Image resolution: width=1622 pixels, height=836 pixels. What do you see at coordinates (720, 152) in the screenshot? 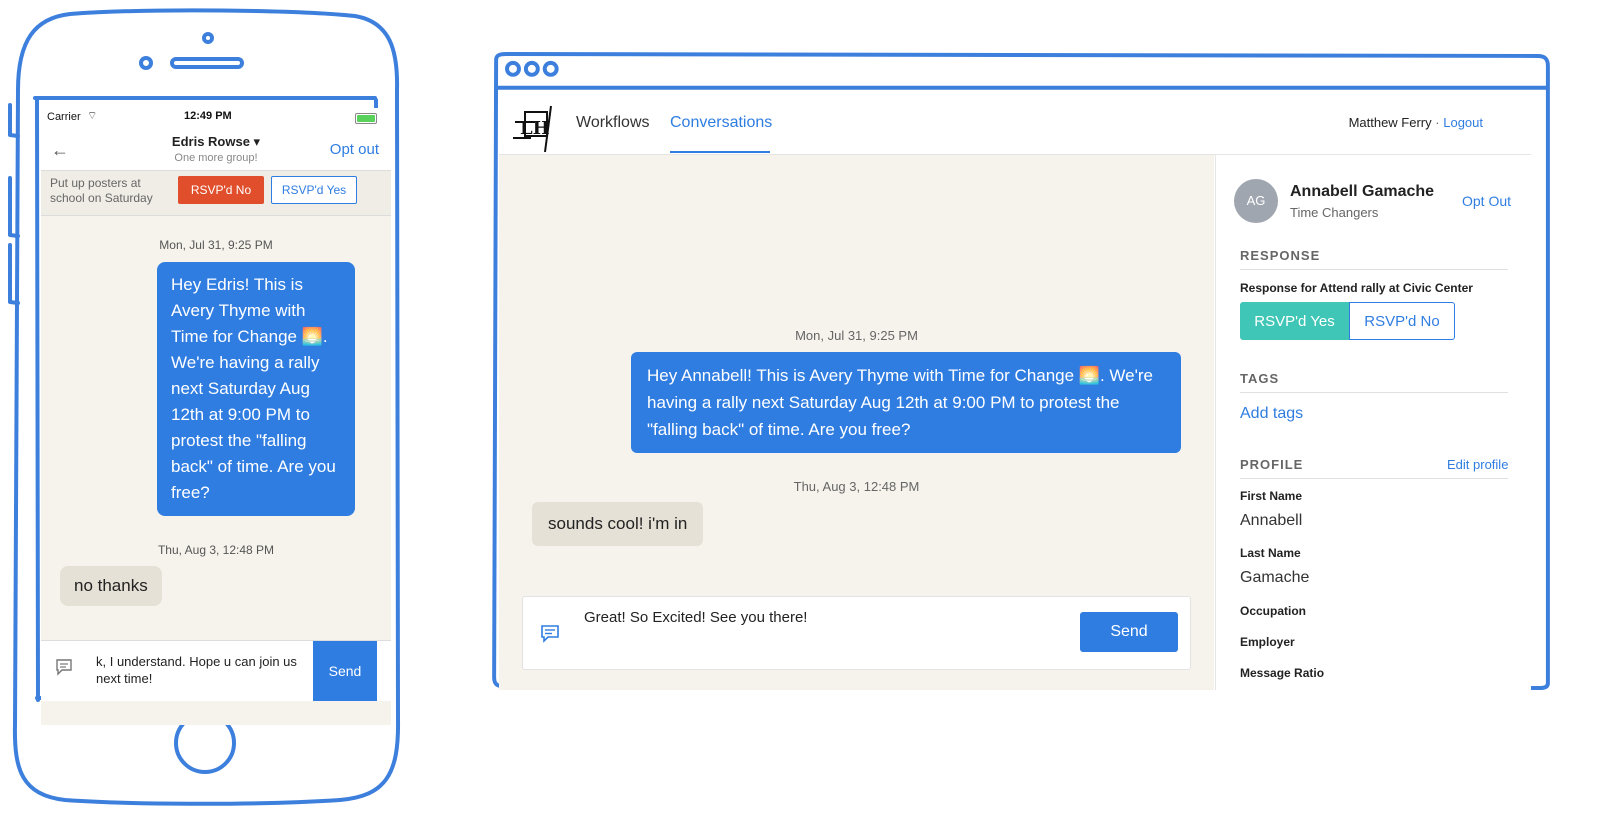
I see `active-tab-indicator` at bounding box center [720, 152].